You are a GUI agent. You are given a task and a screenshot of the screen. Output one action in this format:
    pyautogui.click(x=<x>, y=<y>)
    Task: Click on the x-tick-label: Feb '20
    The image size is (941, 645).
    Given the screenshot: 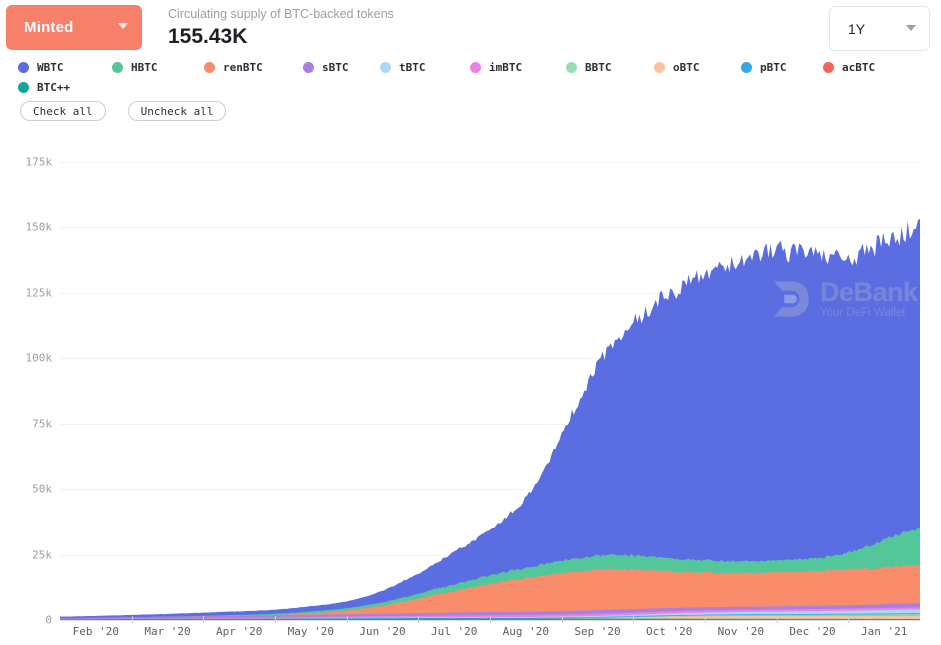 What is the action you would take?
    pyautogui.click(x=96, y=631)
    